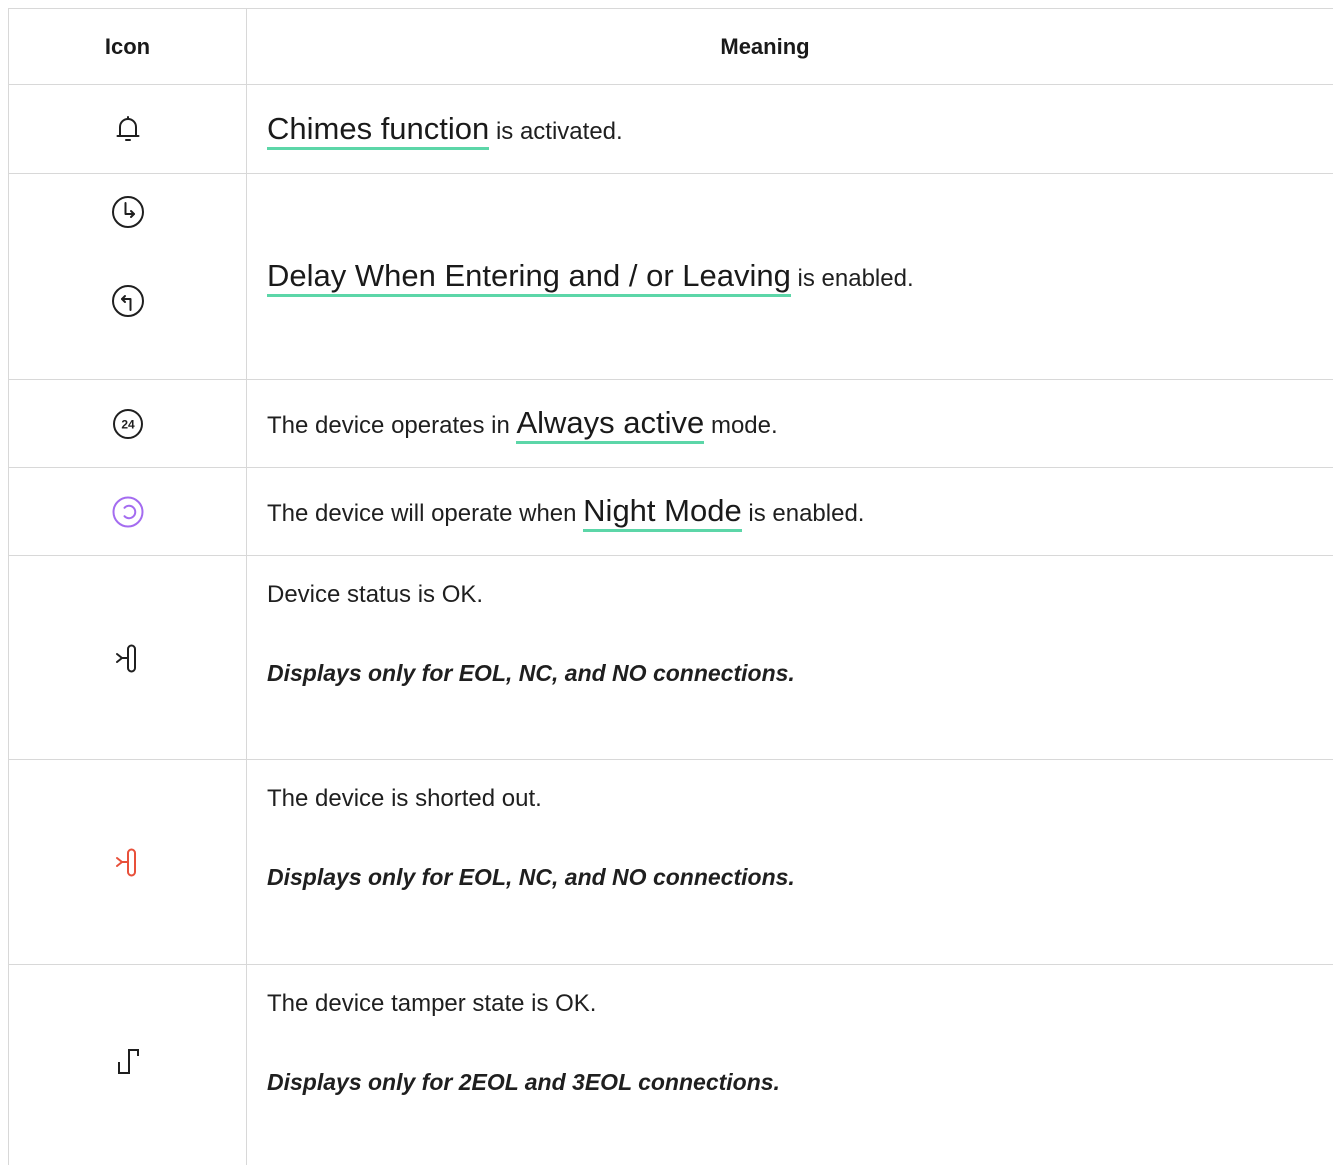 The width and height of the screenshot is (1333, 1165). What do you see at coordinates (765, 46) in the screenshot?
I see `header-meaning-column: Meaning` at bounding box center [765, 46].